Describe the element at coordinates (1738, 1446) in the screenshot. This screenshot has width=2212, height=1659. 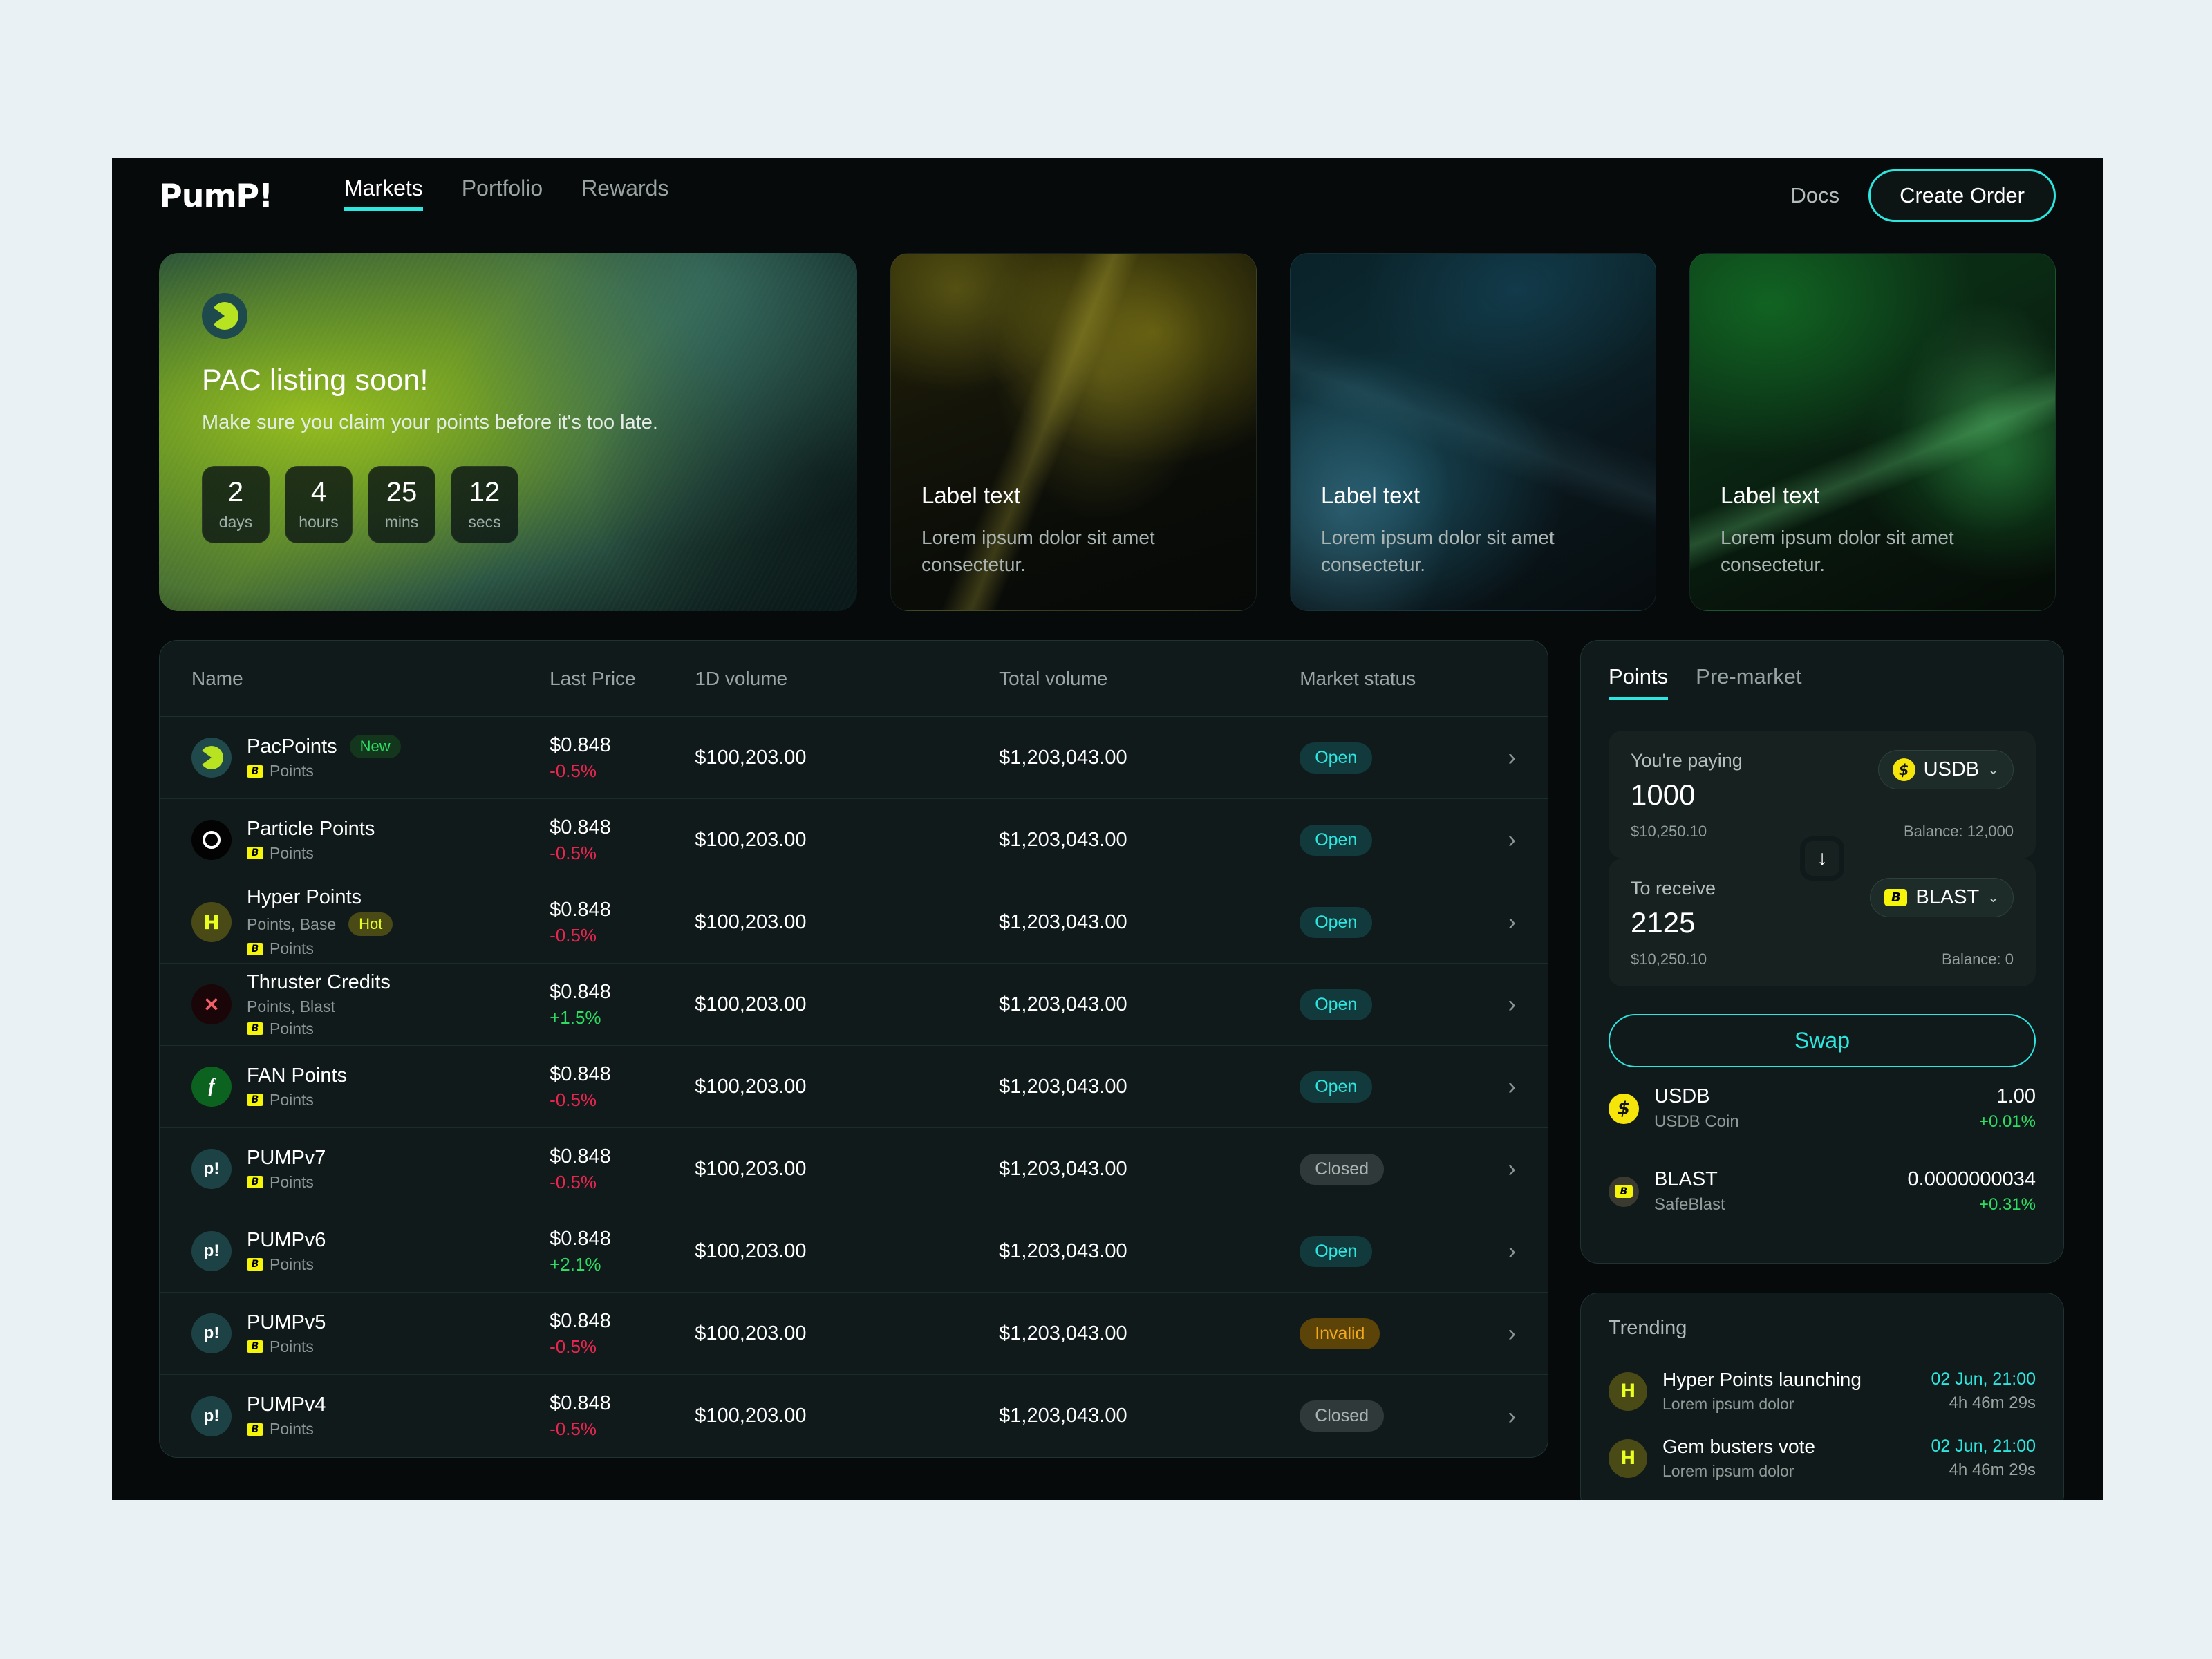
I see `trending-item-title: Gem busters vote` at that location.